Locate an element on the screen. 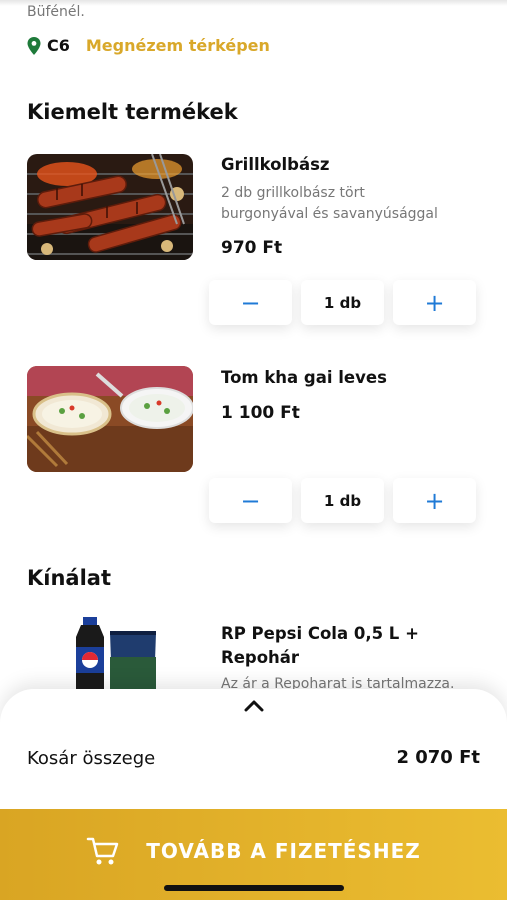 The width and height of the screenshot is (507, 900). offer-product-name-line: Repohár is located at coordinates (260, 657).